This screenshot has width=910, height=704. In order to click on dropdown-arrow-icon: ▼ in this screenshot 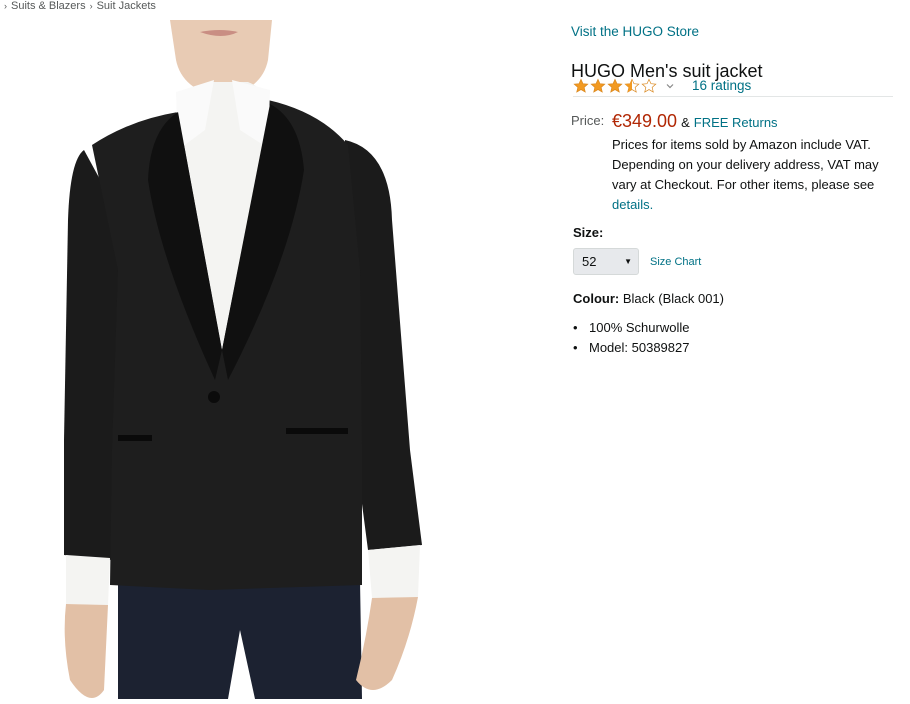, I will do `click(628, 261)`.